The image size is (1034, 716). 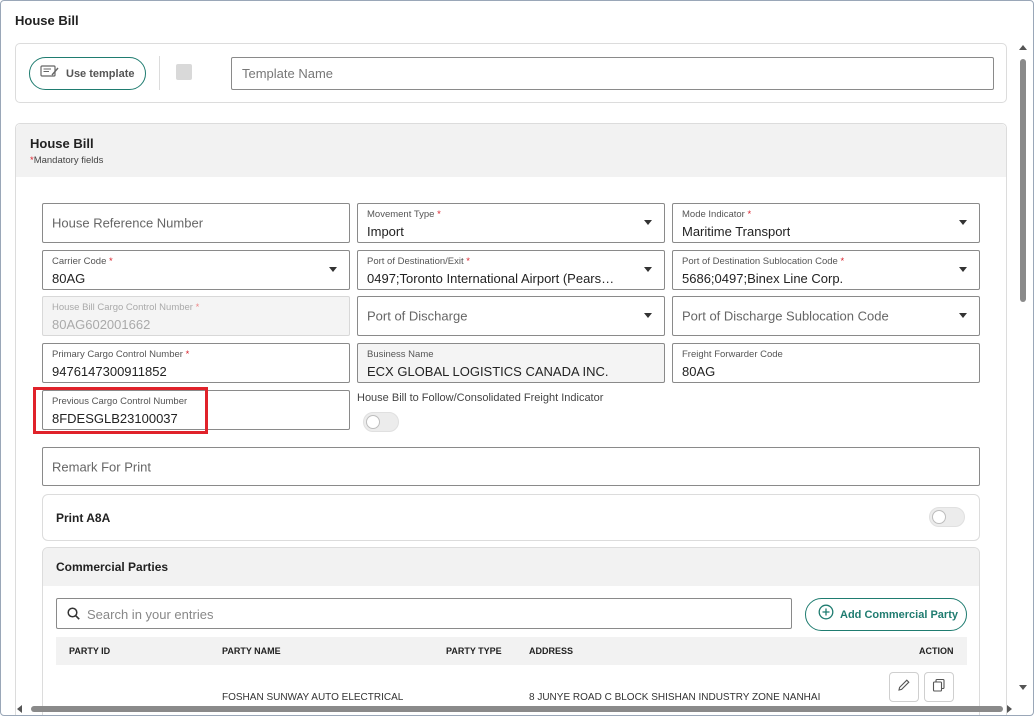 I want to click on print-a8a-card: Print A8A, so click(x=511, y=517).